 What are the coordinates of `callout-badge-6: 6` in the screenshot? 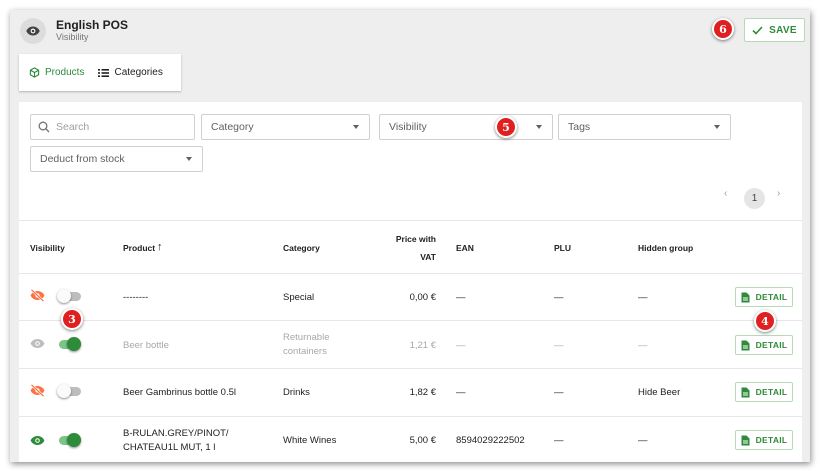 It's located at (723, 29).